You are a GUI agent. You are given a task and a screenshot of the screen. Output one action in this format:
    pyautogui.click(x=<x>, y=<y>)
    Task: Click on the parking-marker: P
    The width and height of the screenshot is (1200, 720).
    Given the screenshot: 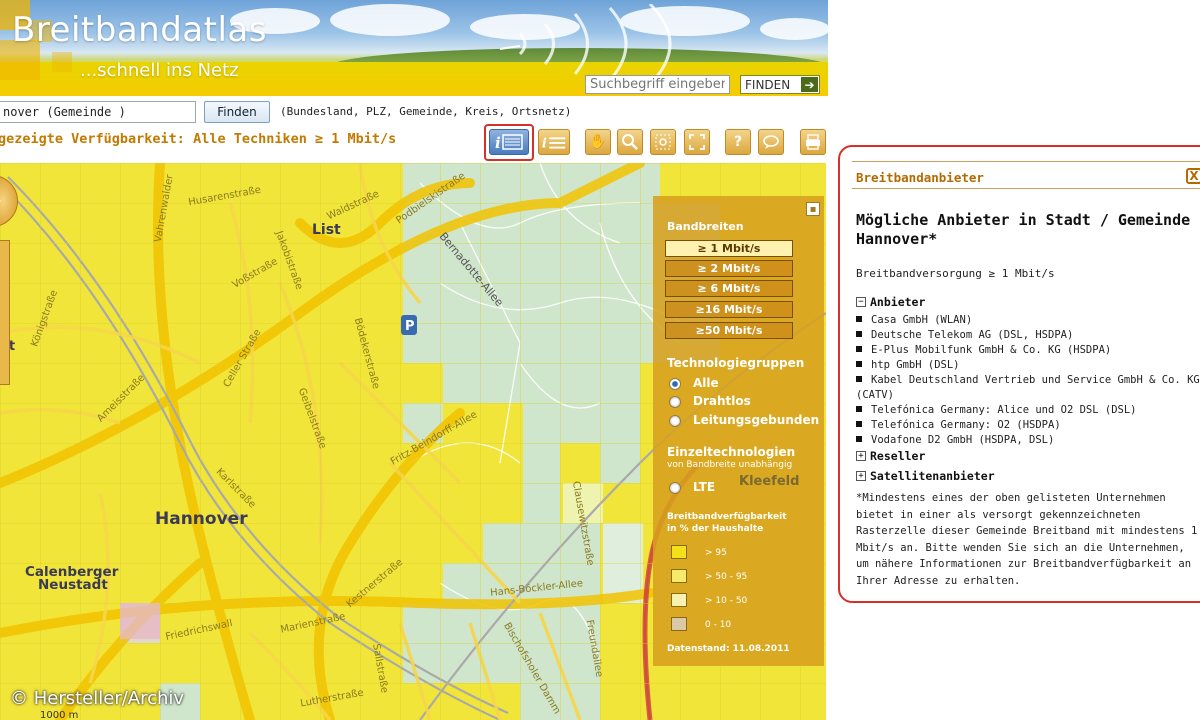 What is the action you would take?
    pyautogui.click(x=409, y=325)
    